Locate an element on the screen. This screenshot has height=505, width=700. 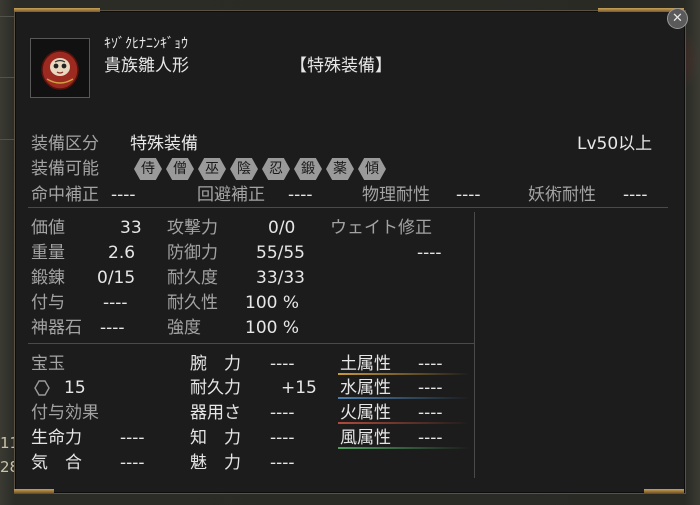
dexterity-label: 器用さ is located at coordinates (215, 413).